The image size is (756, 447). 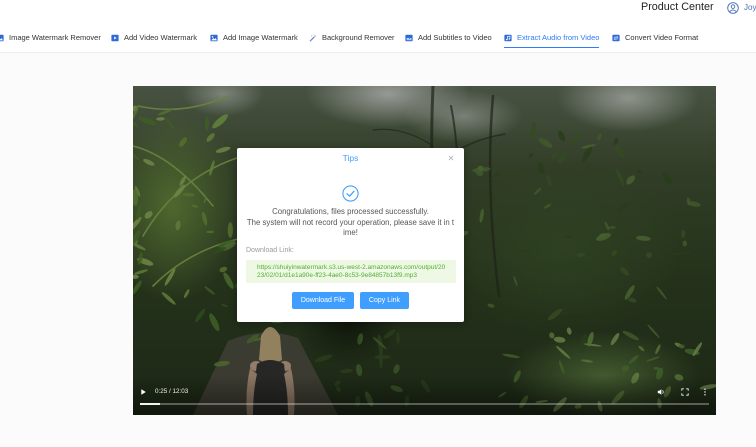 I want to click on fullscreen-icon, so click(x=685, y=392).